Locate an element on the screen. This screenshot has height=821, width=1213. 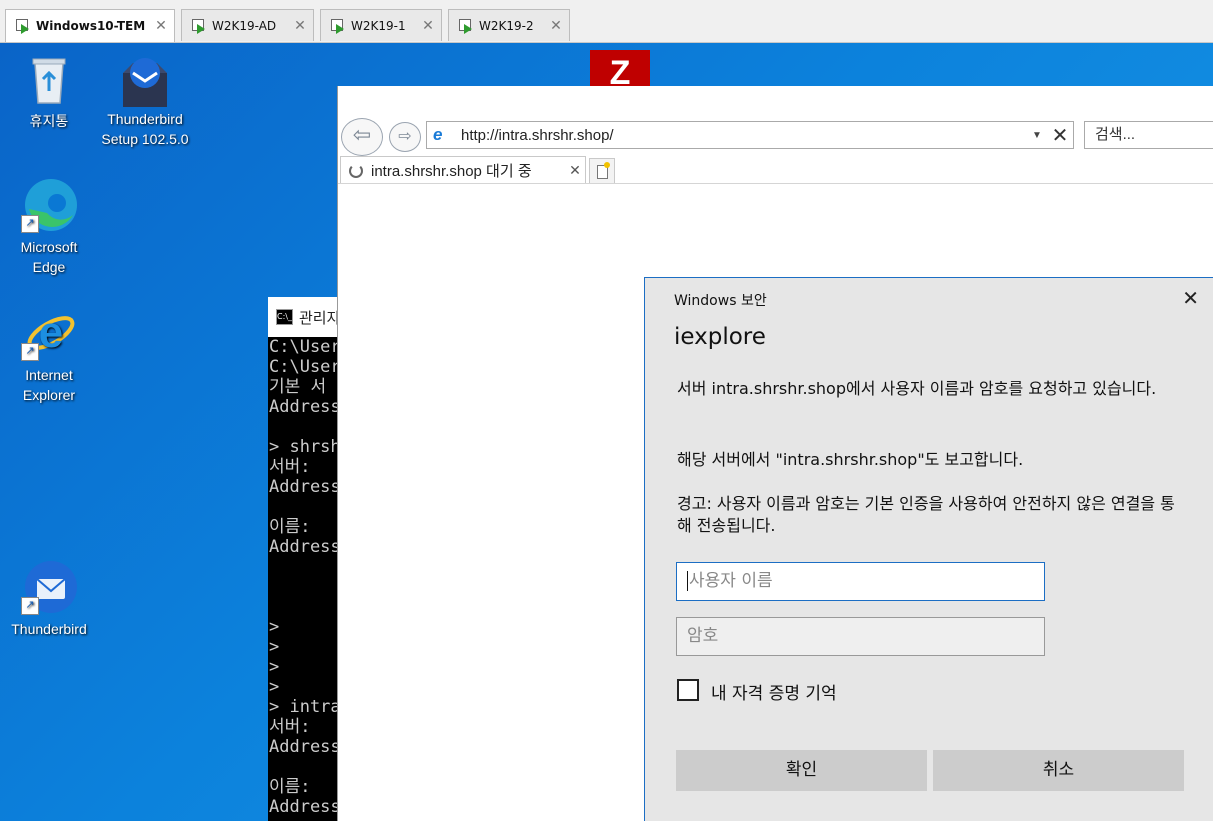
desktop-icon-label: Thunderbird Setup 102.5.0 is located at coordinates (145, 129).